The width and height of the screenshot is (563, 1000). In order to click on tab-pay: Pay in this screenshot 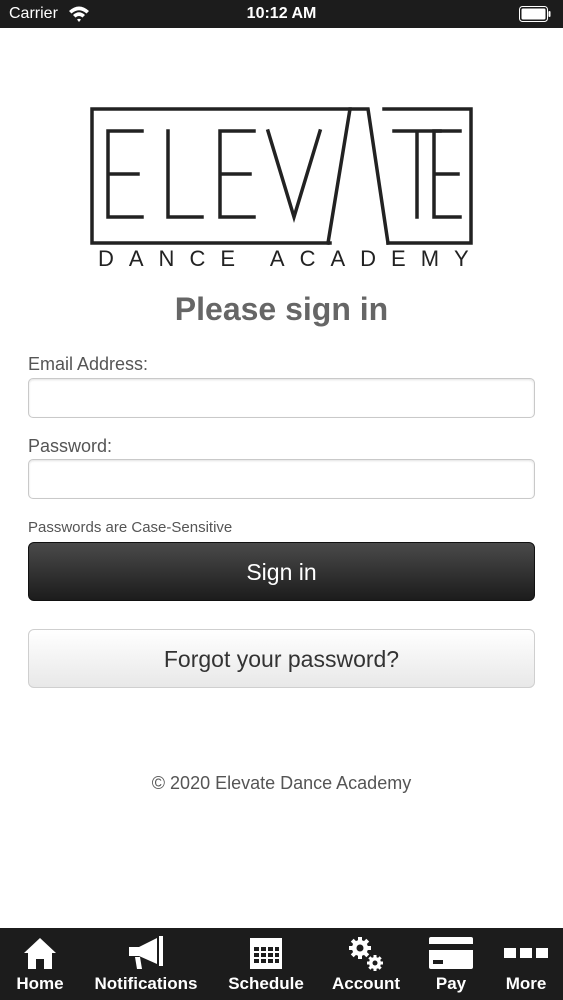, I will do `click(451, 964)`.